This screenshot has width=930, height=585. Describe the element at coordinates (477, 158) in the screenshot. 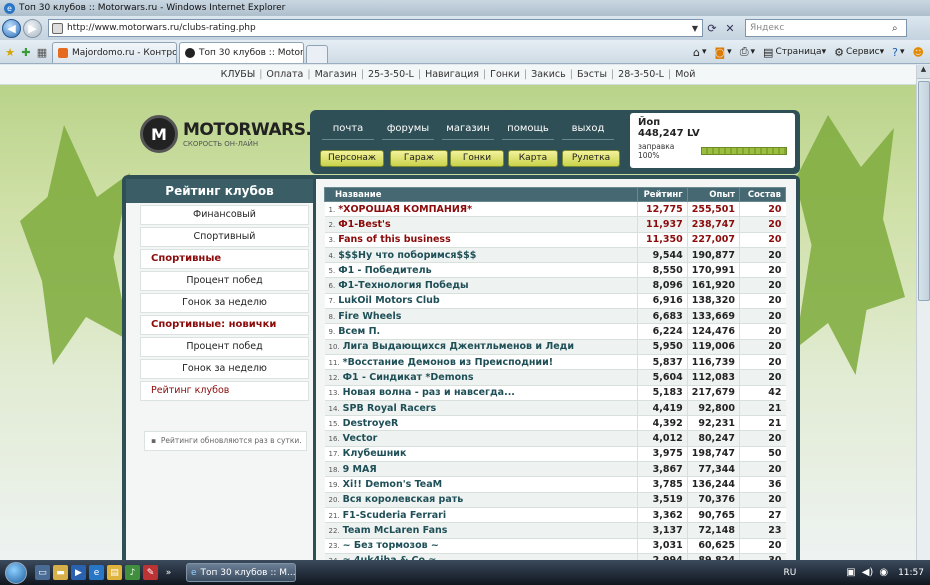

I see `races-button: Гонки` at that location.